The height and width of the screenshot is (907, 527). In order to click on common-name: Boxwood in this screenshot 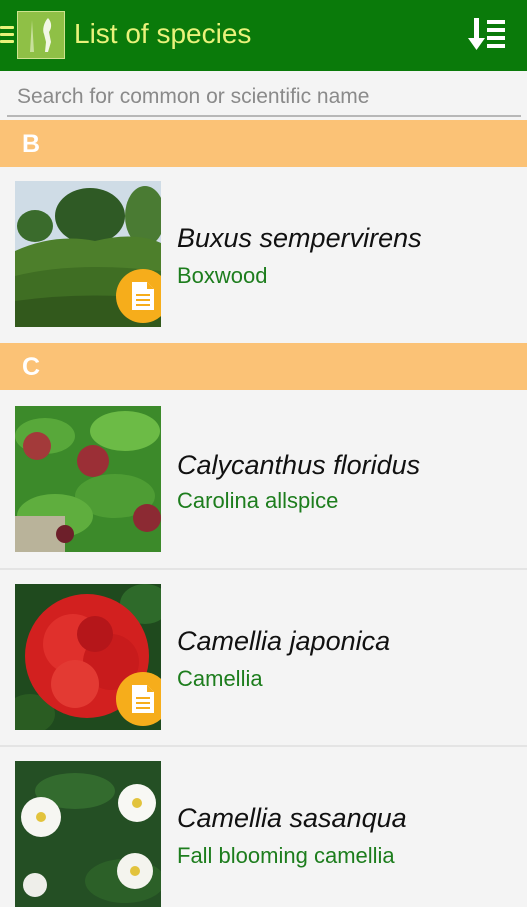, I will do `click(222, 275)`.